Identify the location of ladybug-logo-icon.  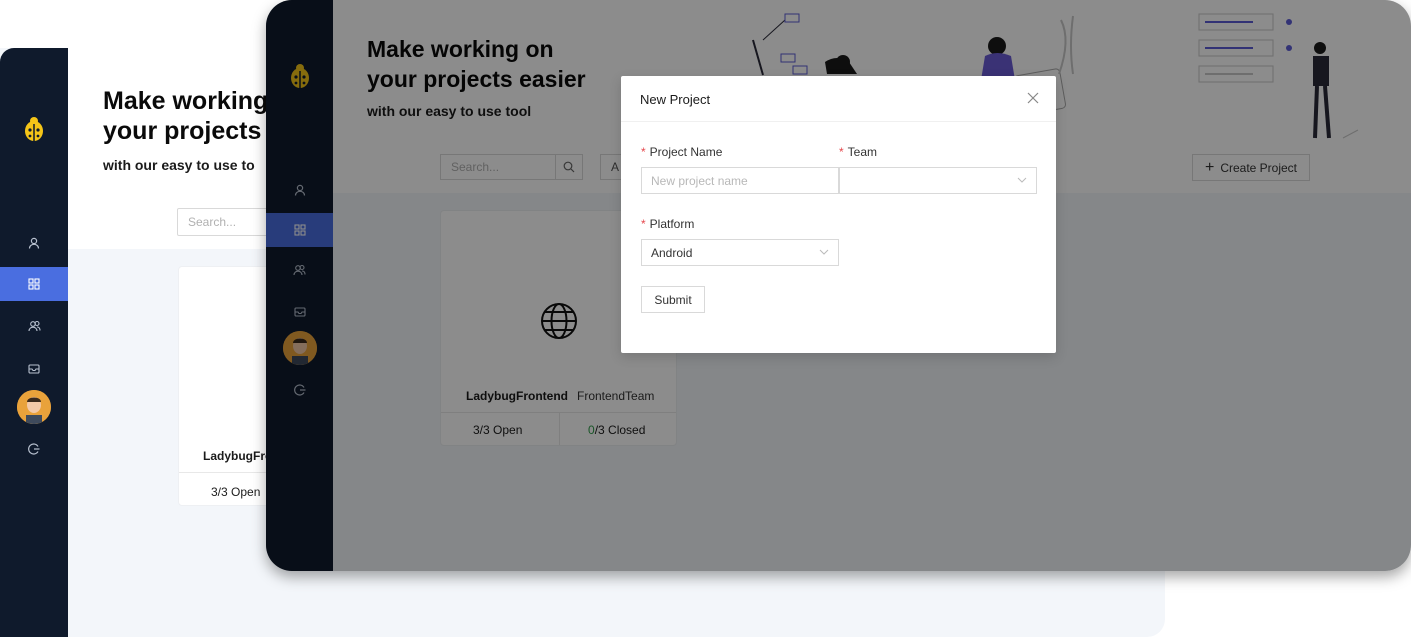
(34, 129).